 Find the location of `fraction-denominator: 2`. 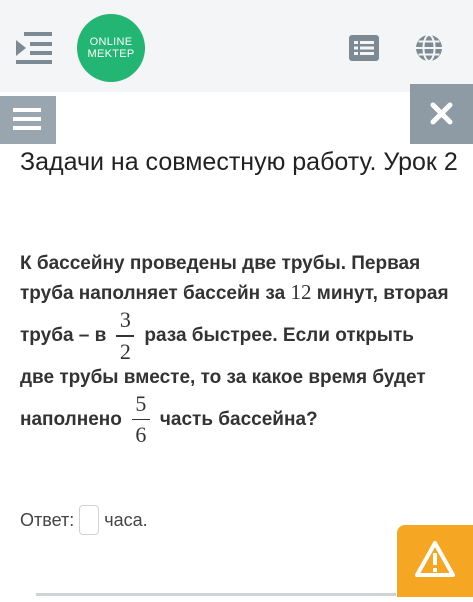

fraction-denominator: 2 is located at coordinates (125, 351).